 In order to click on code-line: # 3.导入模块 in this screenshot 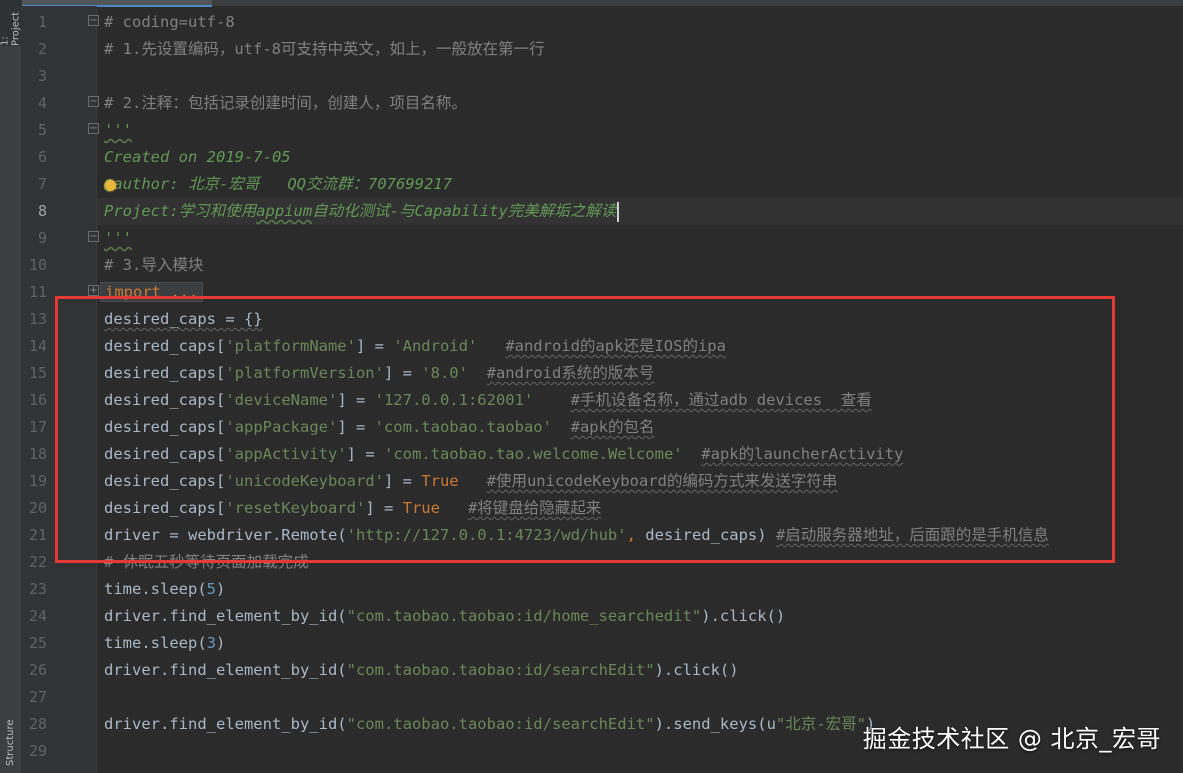, I will do `click(153, 265)`.